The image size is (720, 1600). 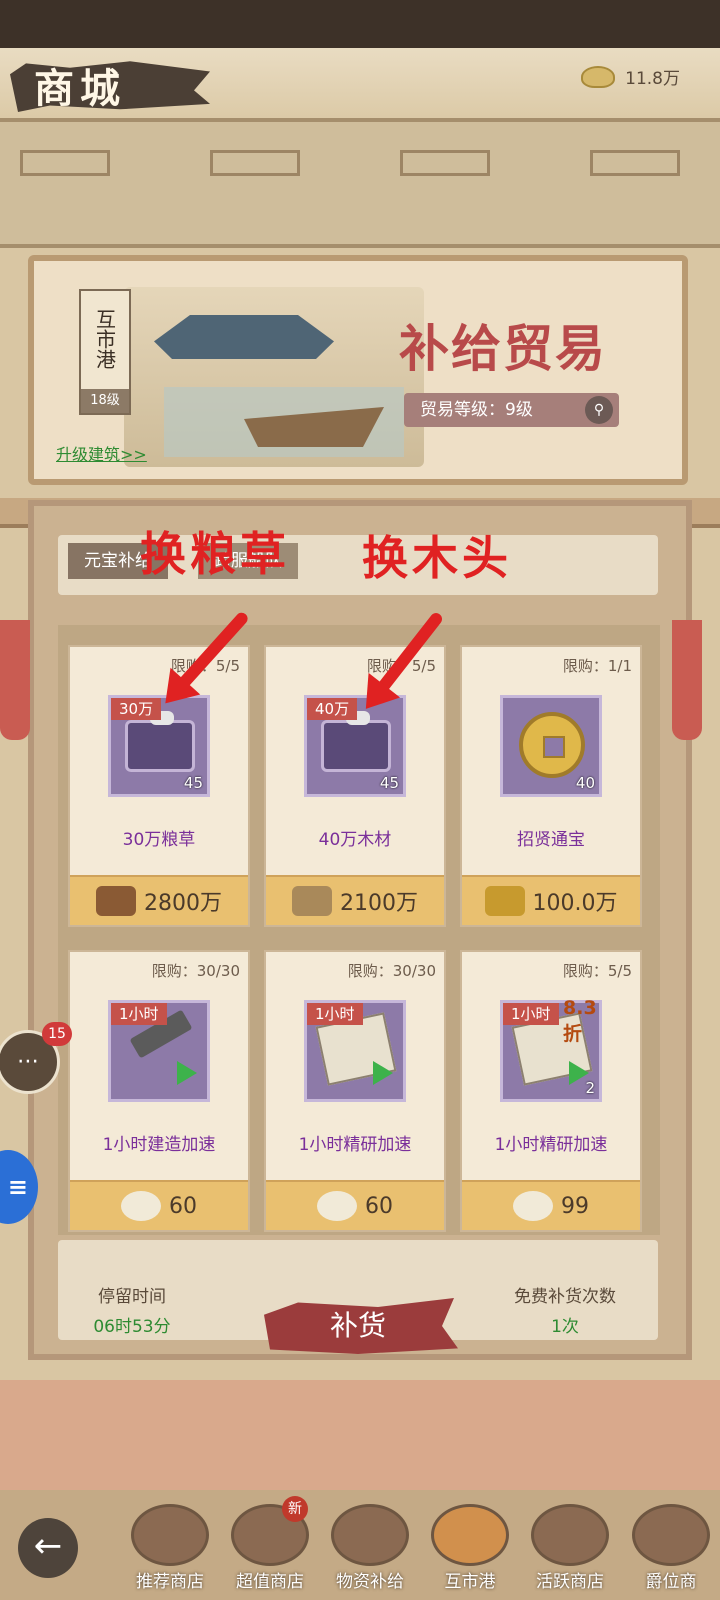 I want to click on item-image: 30万 45, so click(x=159, y=746).